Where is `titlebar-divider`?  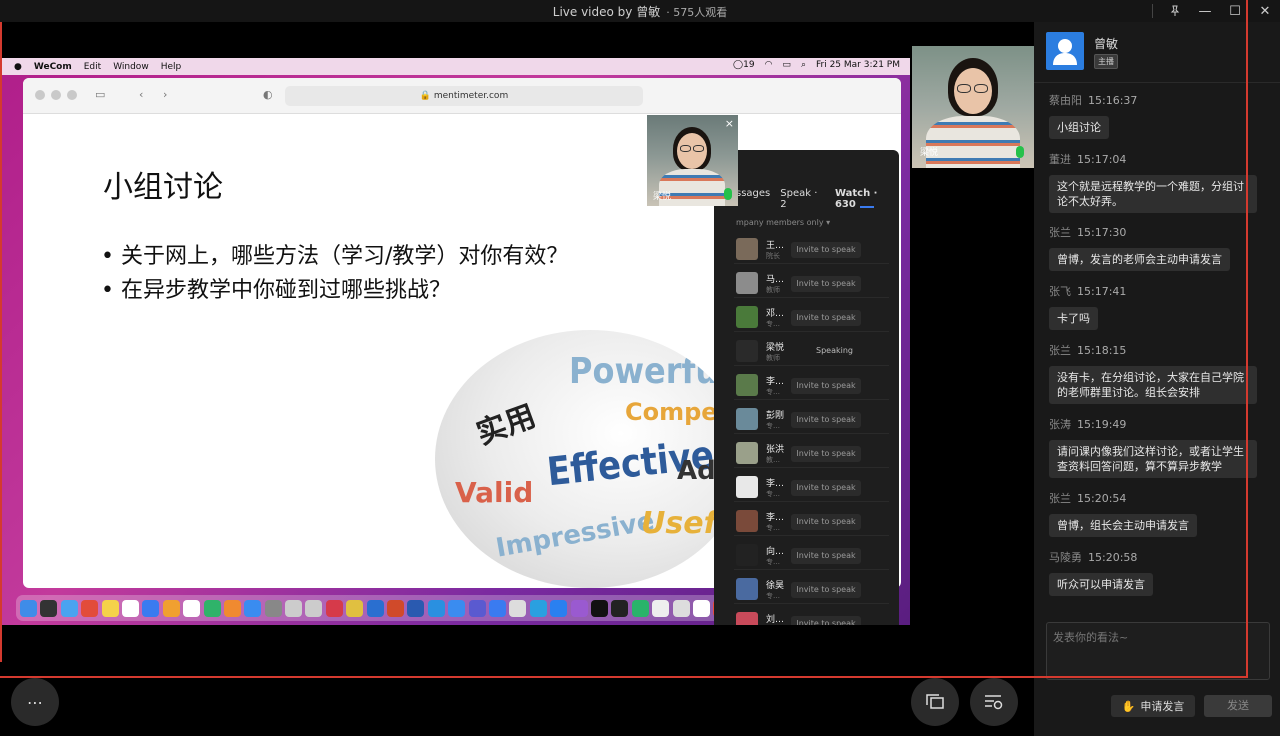
titlebar-divider is located at coordinates (1152, 11).